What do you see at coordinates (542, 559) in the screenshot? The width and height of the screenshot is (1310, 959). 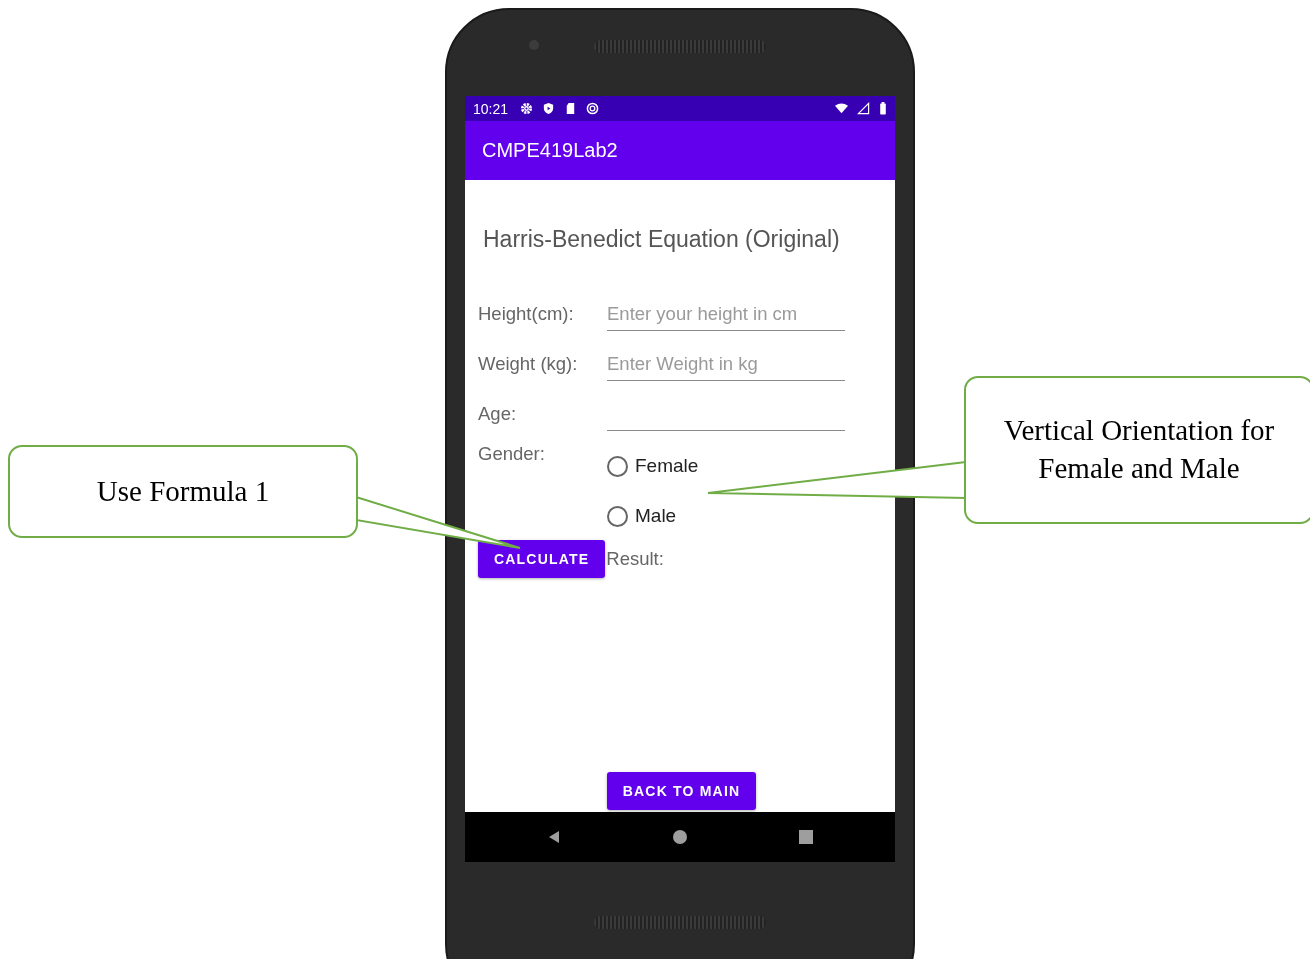 I see `calculate-button: CALCULATE` at bounding box center [542, 559].